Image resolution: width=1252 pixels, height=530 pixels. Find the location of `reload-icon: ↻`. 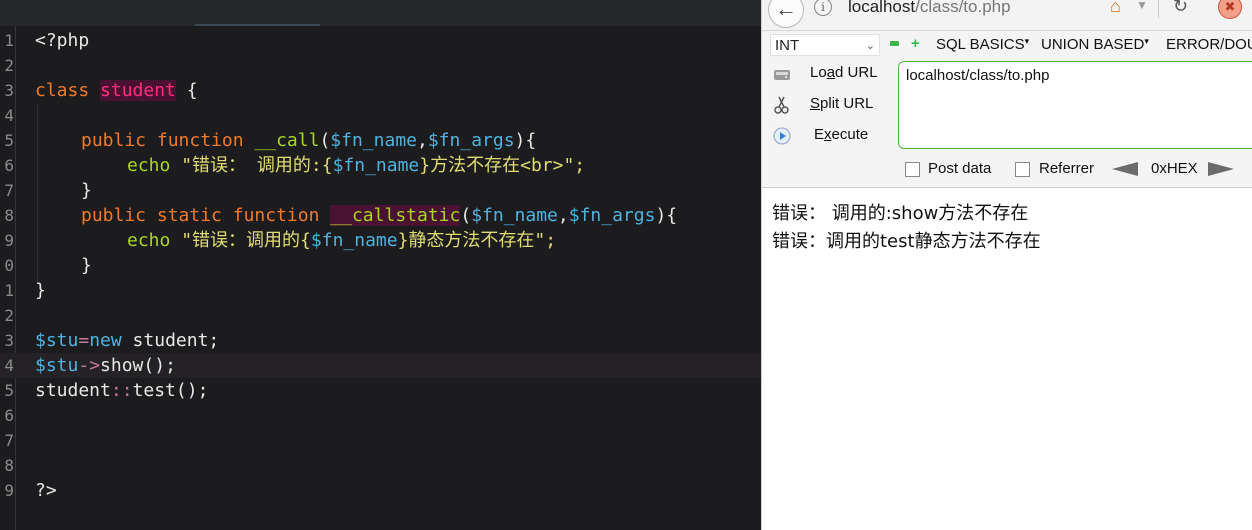

reload-icon: ↻ is located at coordinates (1180, 8).